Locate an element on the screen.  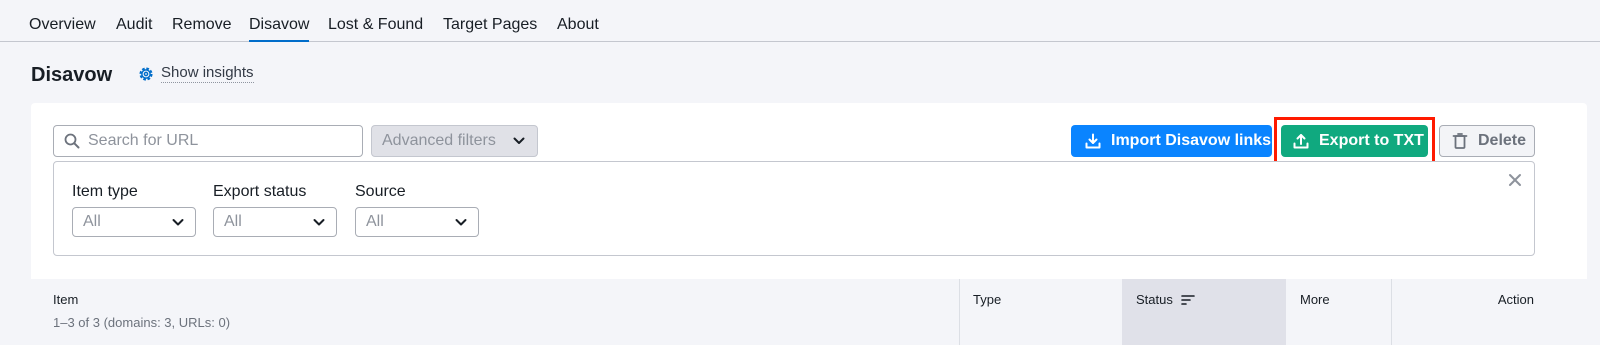
advanced-filters-label: Advanced filters is located at coordinates (439, 140).